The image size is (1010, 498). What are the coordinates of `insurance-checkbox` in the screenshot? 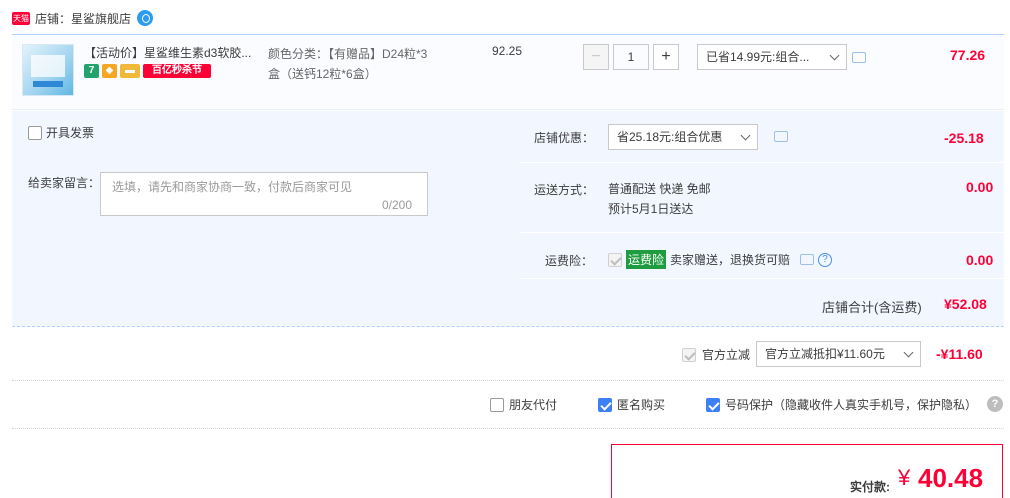 It's located at (615, 259).